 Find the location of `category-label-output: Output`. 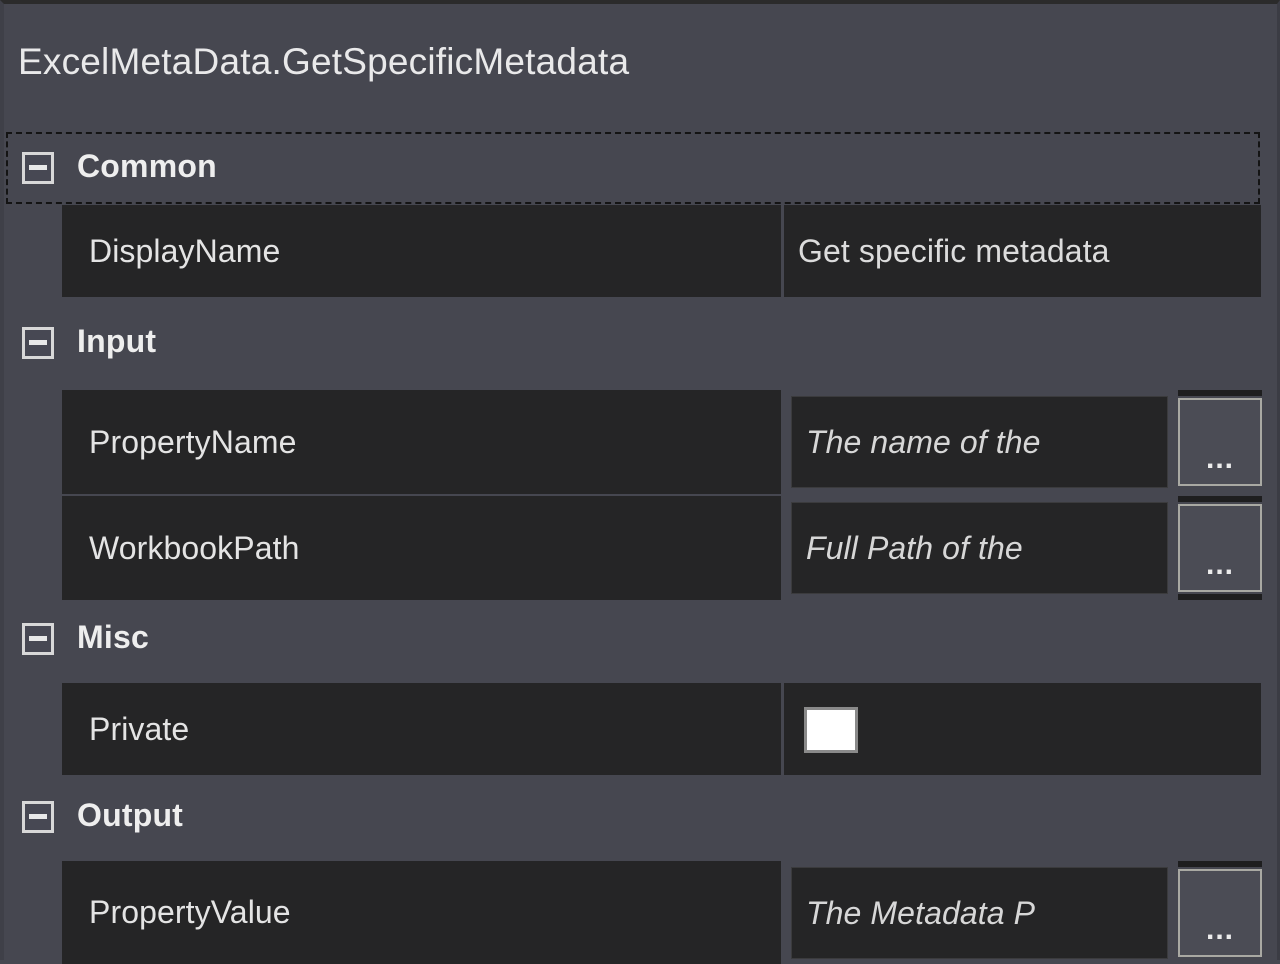

category-label-output: Output is located at coordinates (130, 815).